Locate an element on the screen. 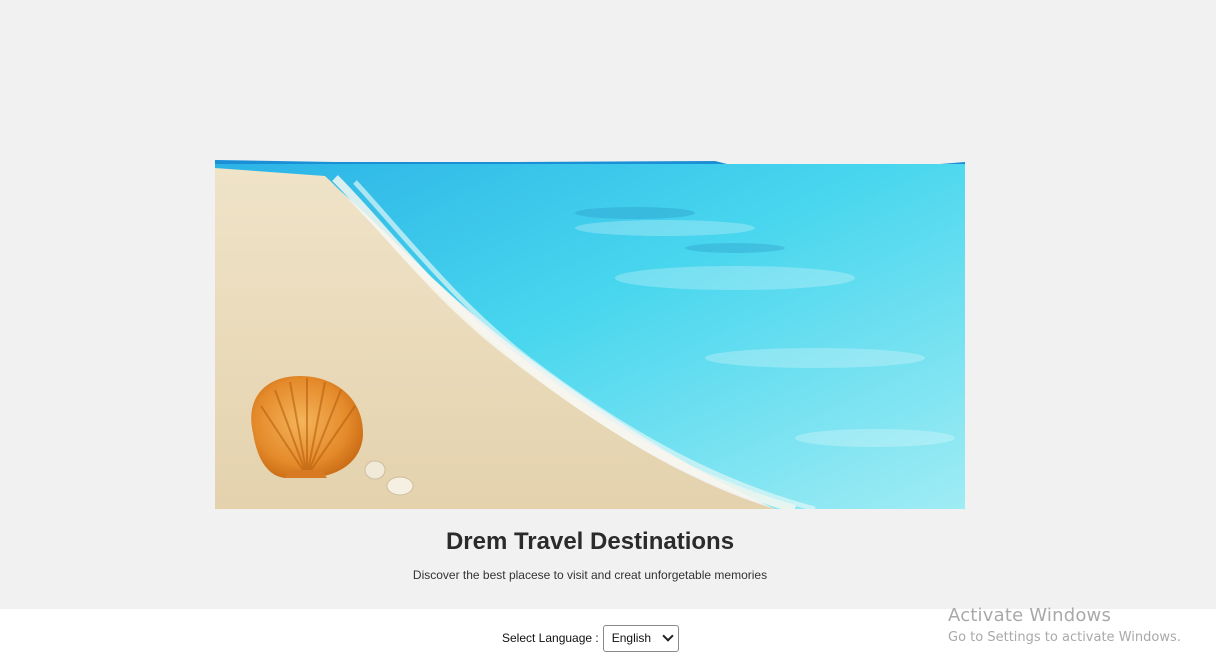  watermark-subtitle: Go to Settings to activate Windows. is located at coordinates (1064, 637).